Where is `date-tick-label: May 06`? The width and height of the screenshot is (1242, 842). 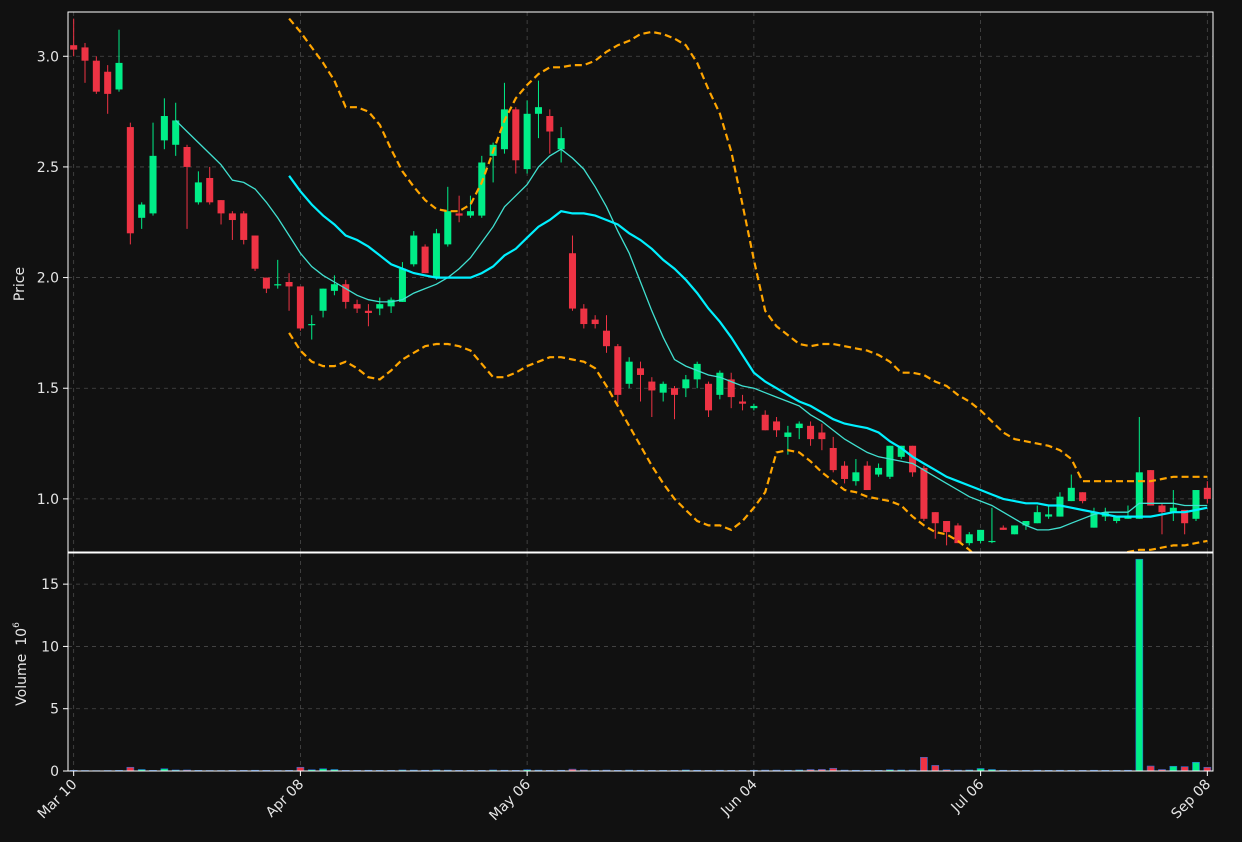
date-tick-label: May 06 is located at coordinates (510, 800).